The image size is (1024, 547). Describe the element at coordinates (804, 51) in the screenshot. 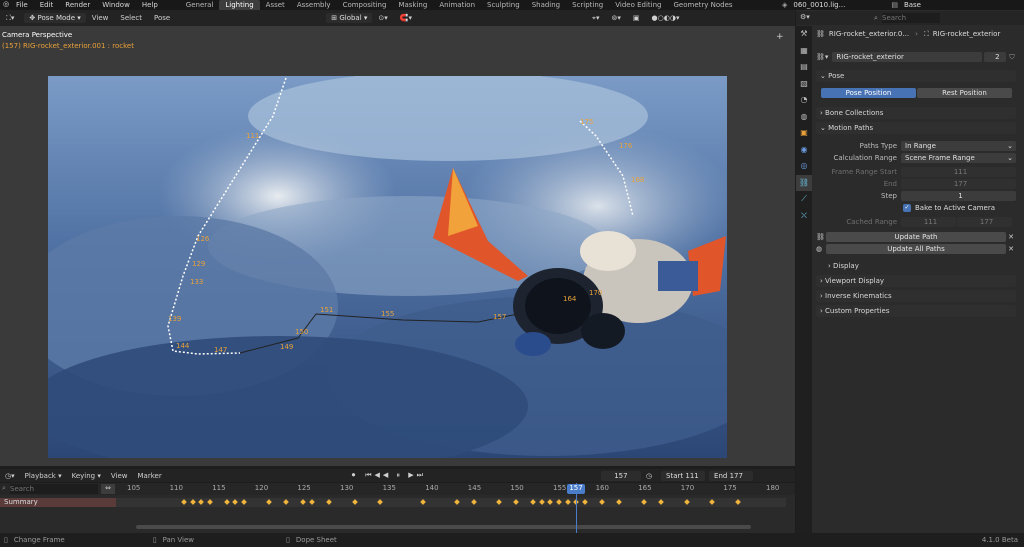

I see `render-tab-icon: ▦` at that location.